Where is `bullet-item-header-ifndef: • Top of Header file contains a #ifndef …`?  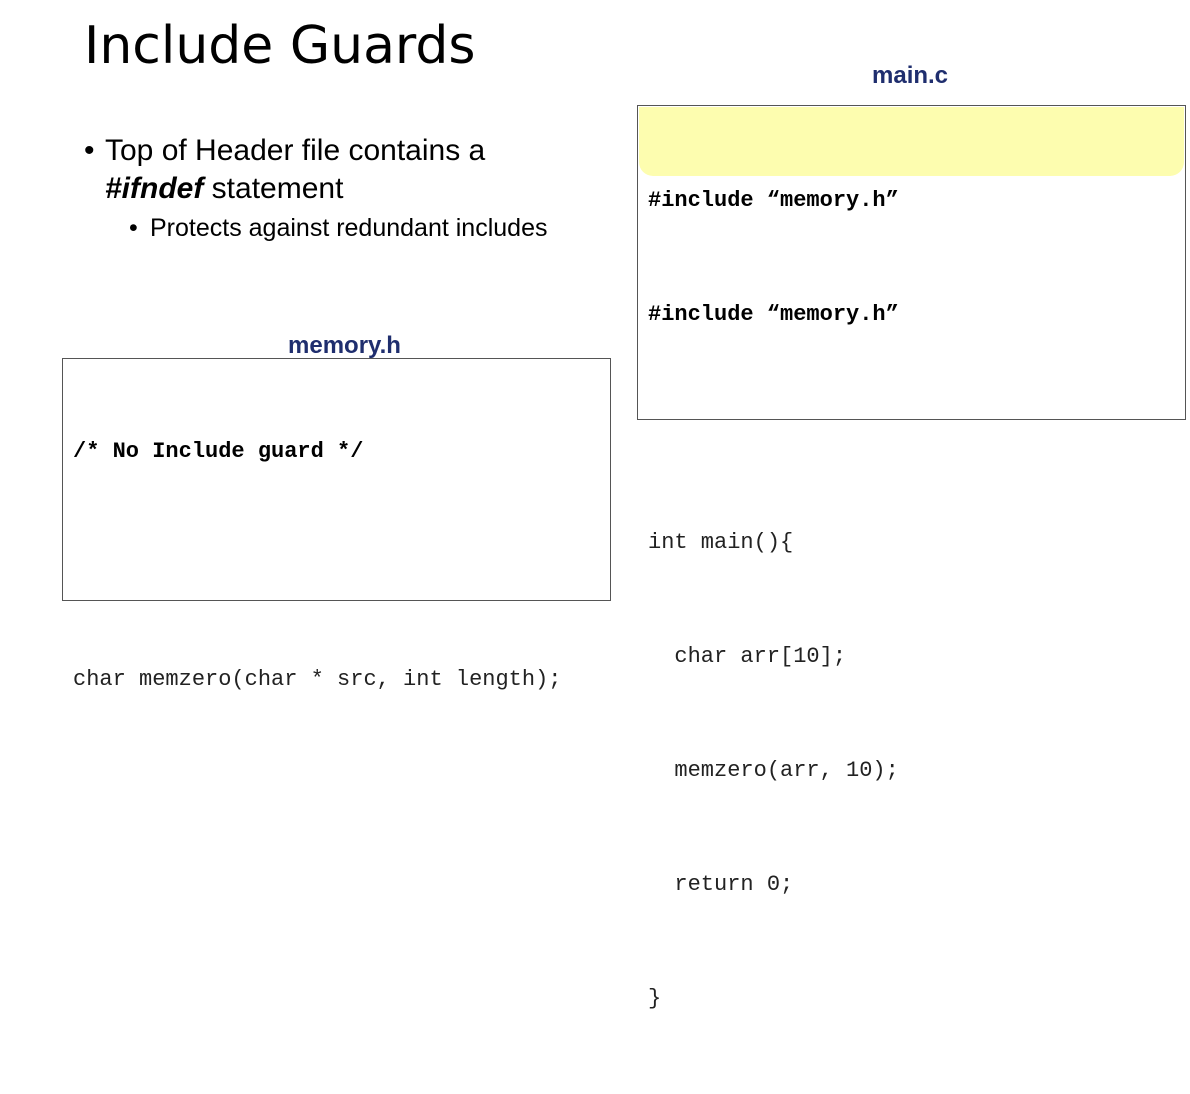
bullet-item-header-ifndef: • Top of Header file contains a #ifndef … is located at coordinates (315, 170).